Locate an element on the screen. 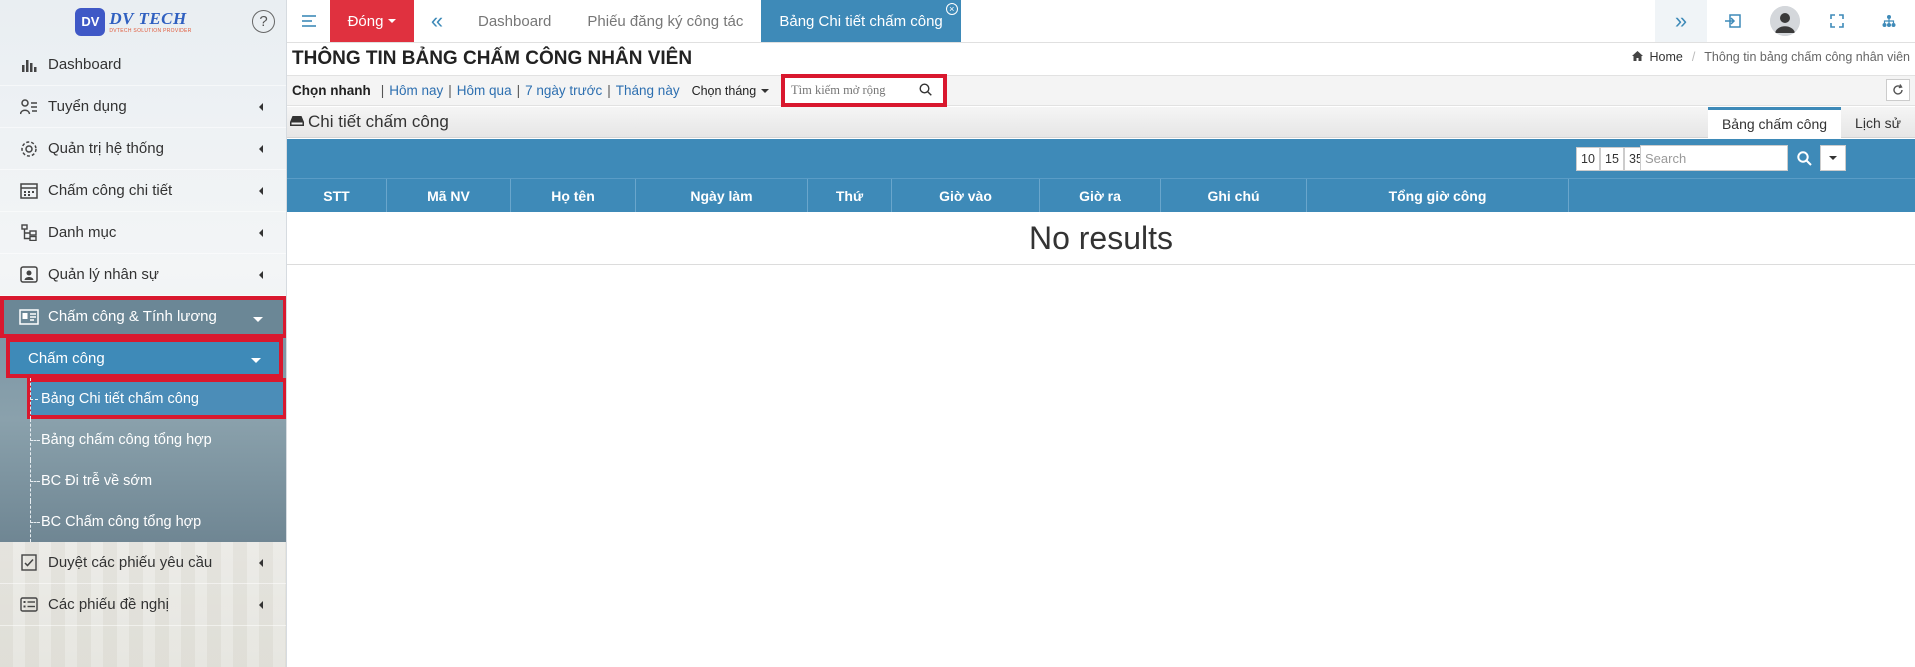  sidebar-item-cham-cong-chi-tiet: Chấm công chi tiết is located at coordinates (143, 191).